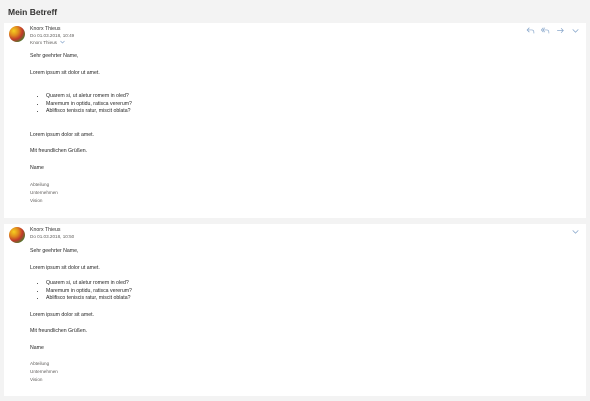  I want to click on message-date: Do 01.03.2018, 10:49, so click(52, 35).